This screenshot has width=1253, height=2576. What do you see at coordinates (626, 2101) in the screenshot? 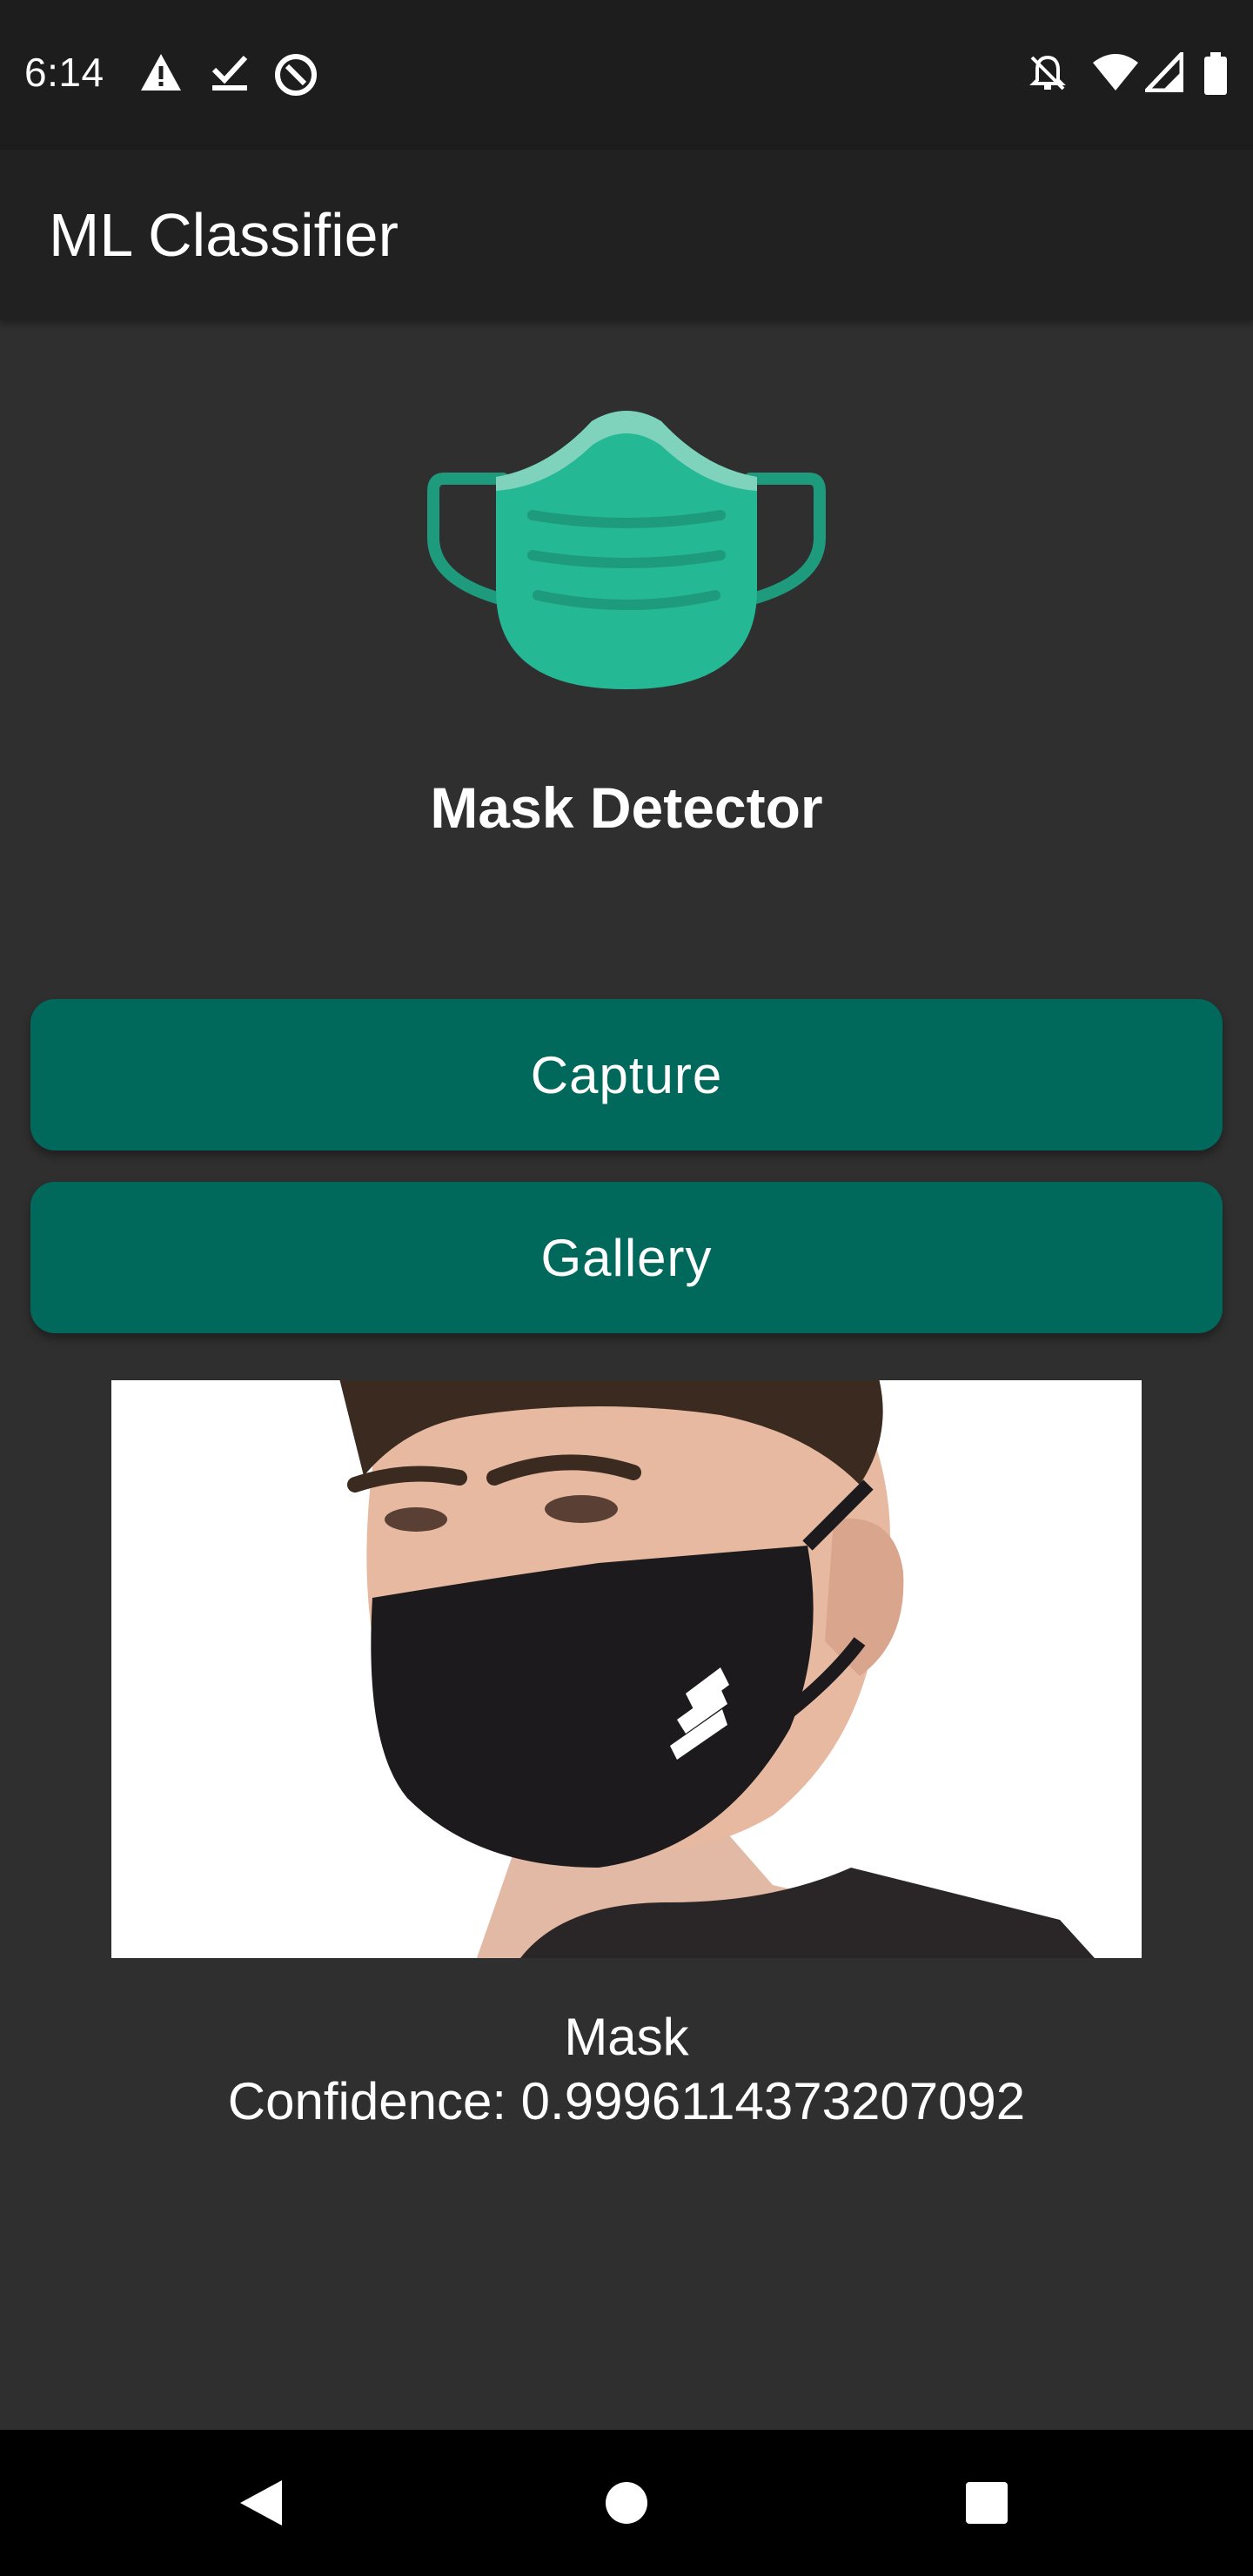
I see `result-confidence: Confidence: 0.9996114373207092` at bounding box center [626, 2101].